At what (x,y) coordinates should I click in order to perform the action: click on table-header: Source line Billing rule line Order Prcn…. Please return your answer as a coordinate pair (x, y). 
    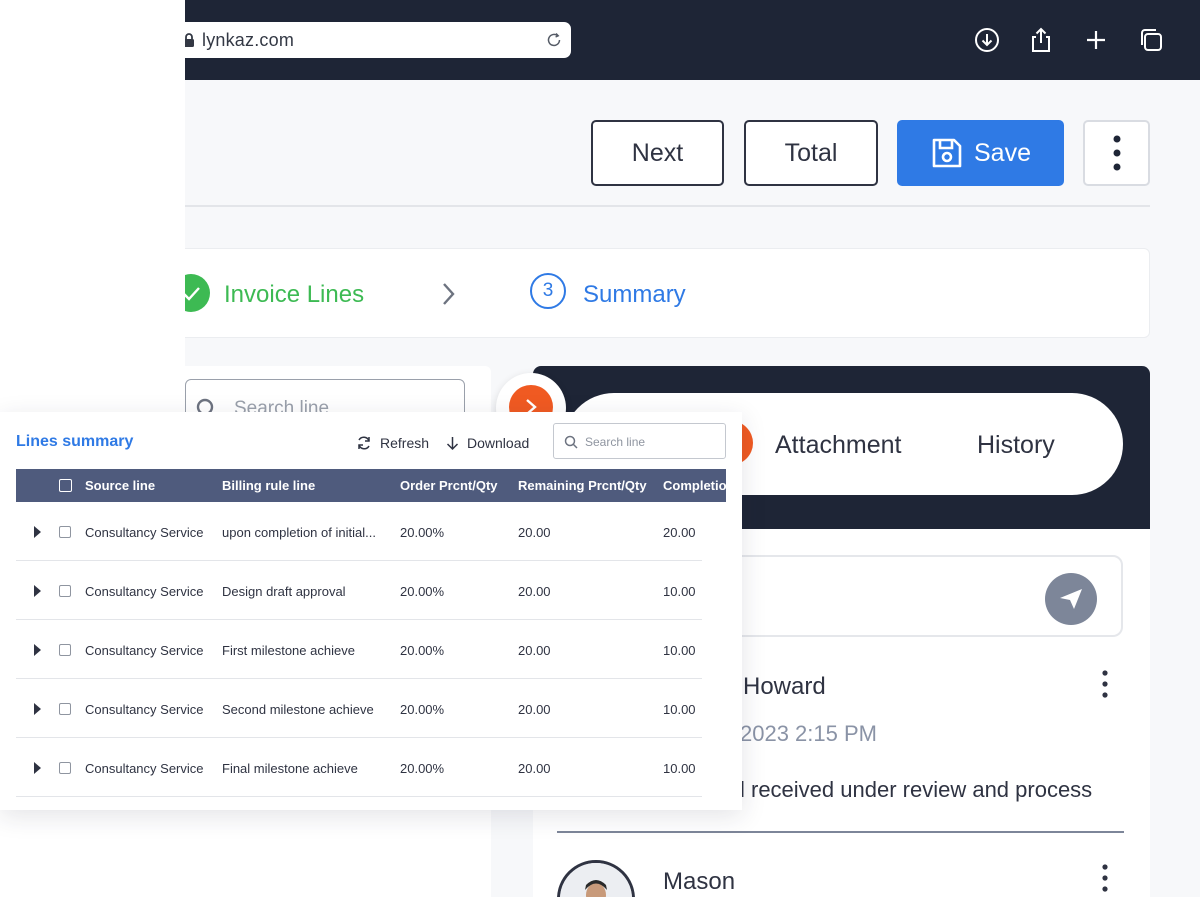
    Looking at the image, I should click on (371, 485).